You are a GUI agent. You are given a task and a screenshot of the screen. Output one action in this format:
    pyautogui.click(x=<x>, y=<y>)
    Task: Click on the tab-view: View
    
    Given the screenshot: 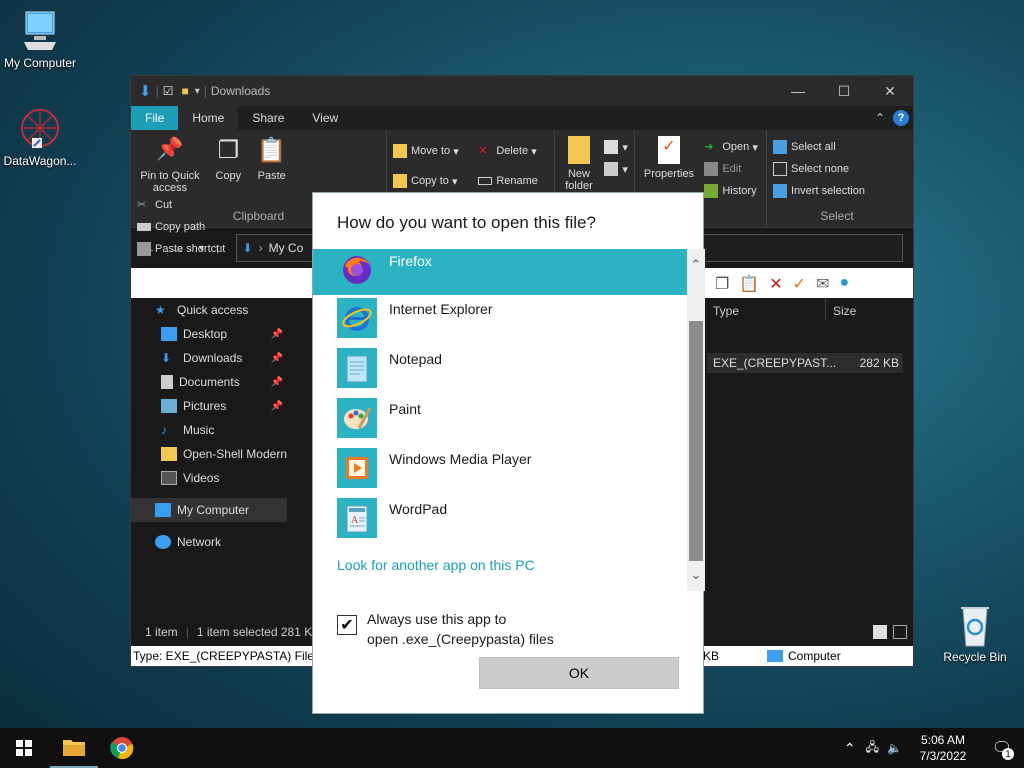 What is the action you would take?
    pyautogui.click(x=325, y=118)
    